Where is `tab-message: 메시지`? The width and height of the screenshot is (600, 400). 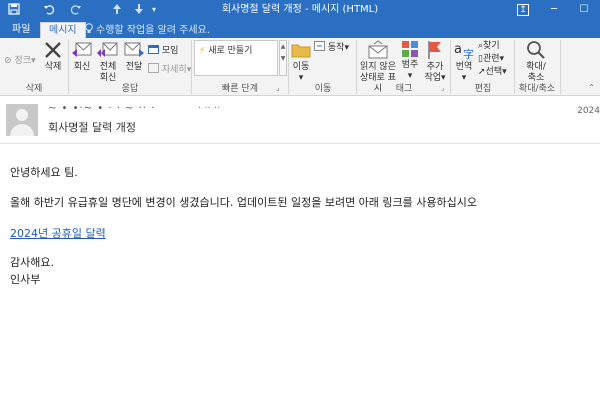
tab-message: 메시지 is located at coordinates (63, 30).